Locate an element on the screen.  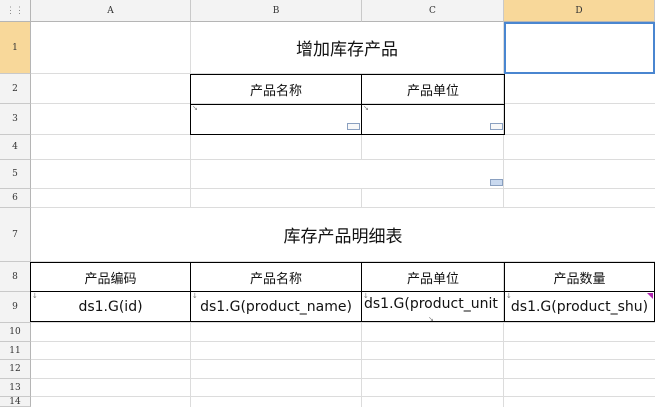
product-unit-input-cell is located at coordinates (433, 119).